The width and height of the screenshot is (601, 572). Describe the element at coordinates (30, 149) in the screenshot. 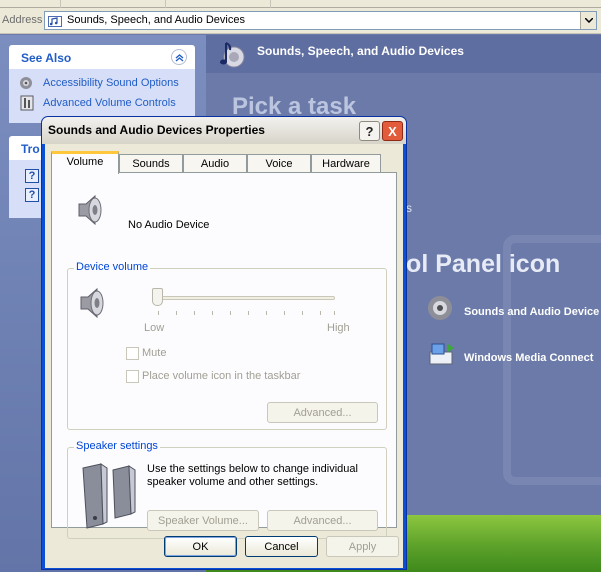

I see `troubleshooters-title: Tro` at that location.